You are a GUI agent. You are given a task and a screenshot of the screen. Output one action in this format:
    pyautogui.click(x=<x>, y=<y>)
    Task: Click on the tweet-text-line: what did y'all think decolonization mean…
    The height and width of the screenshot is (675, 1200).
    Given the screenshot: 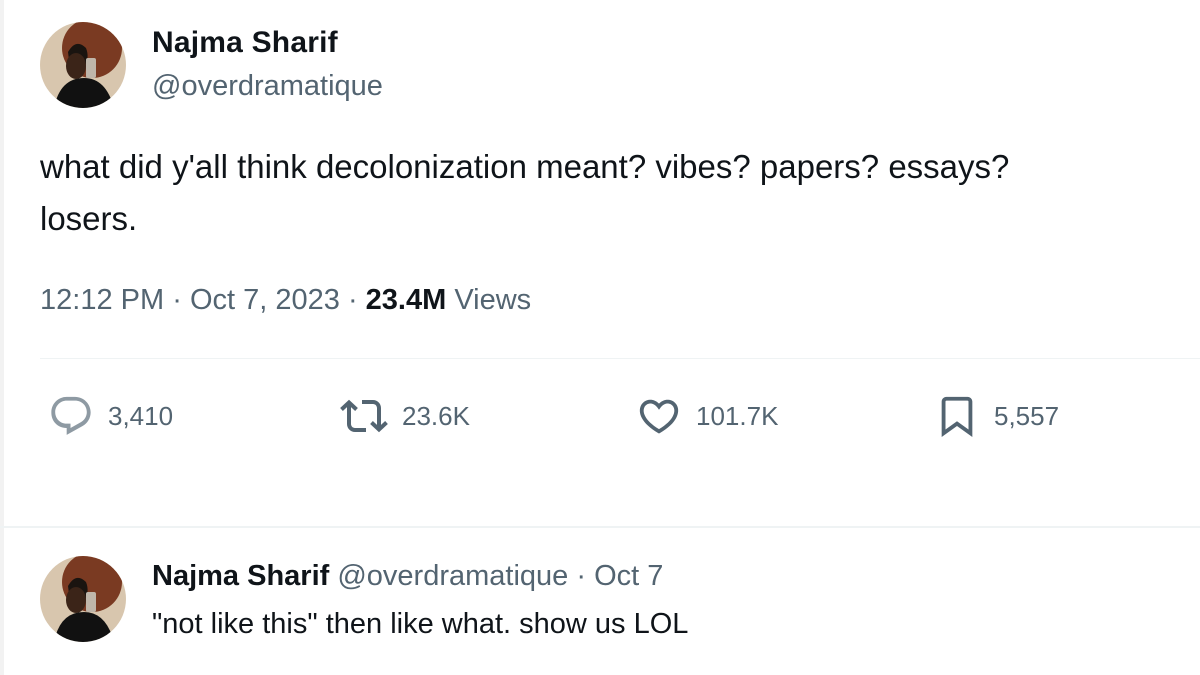 What is the action you would take?
    pyautogui.click(x=525, y=166)
    